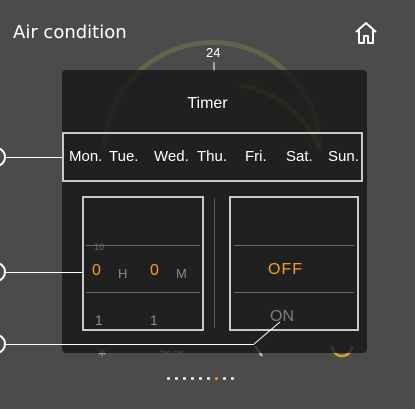 Image resolution: width=415 pixels, height=409 pixels. Describe the element at coordinates (216, 378) in the screenshot. I see `page-dot-active` at that location.